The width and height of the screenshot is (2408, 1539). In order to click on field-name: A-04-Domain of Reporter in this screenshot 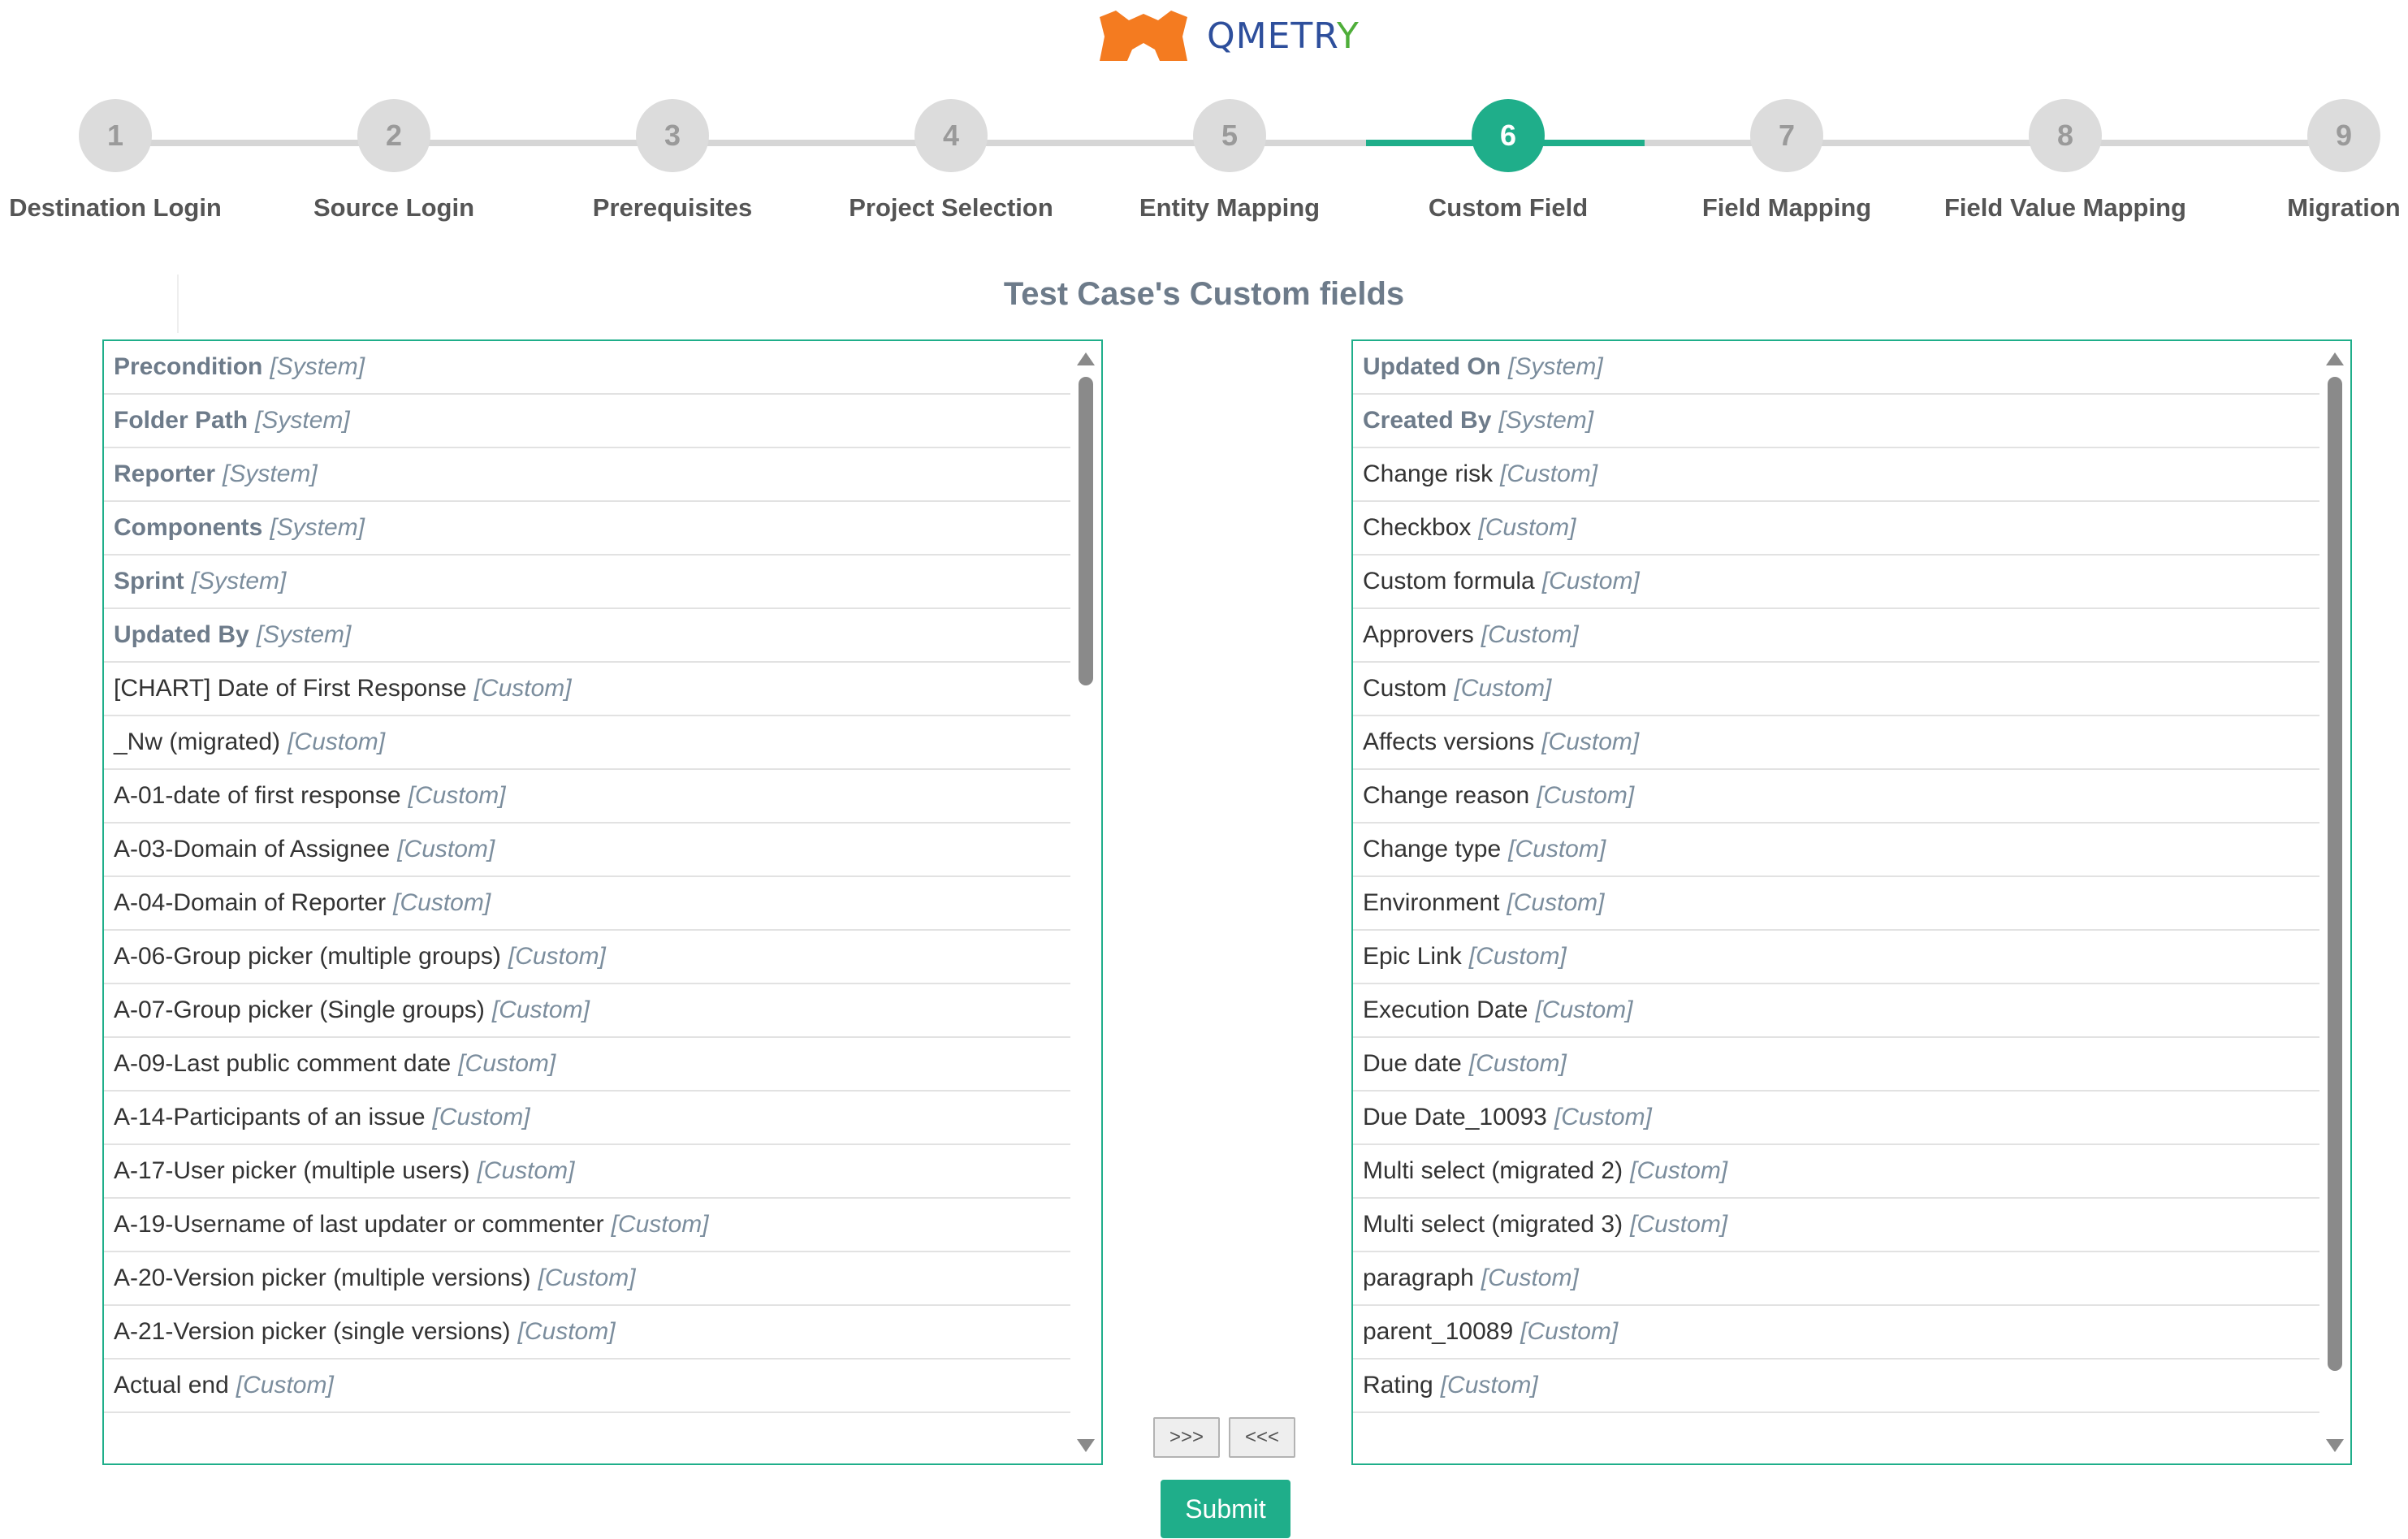, I will do `click(251, 902)`.